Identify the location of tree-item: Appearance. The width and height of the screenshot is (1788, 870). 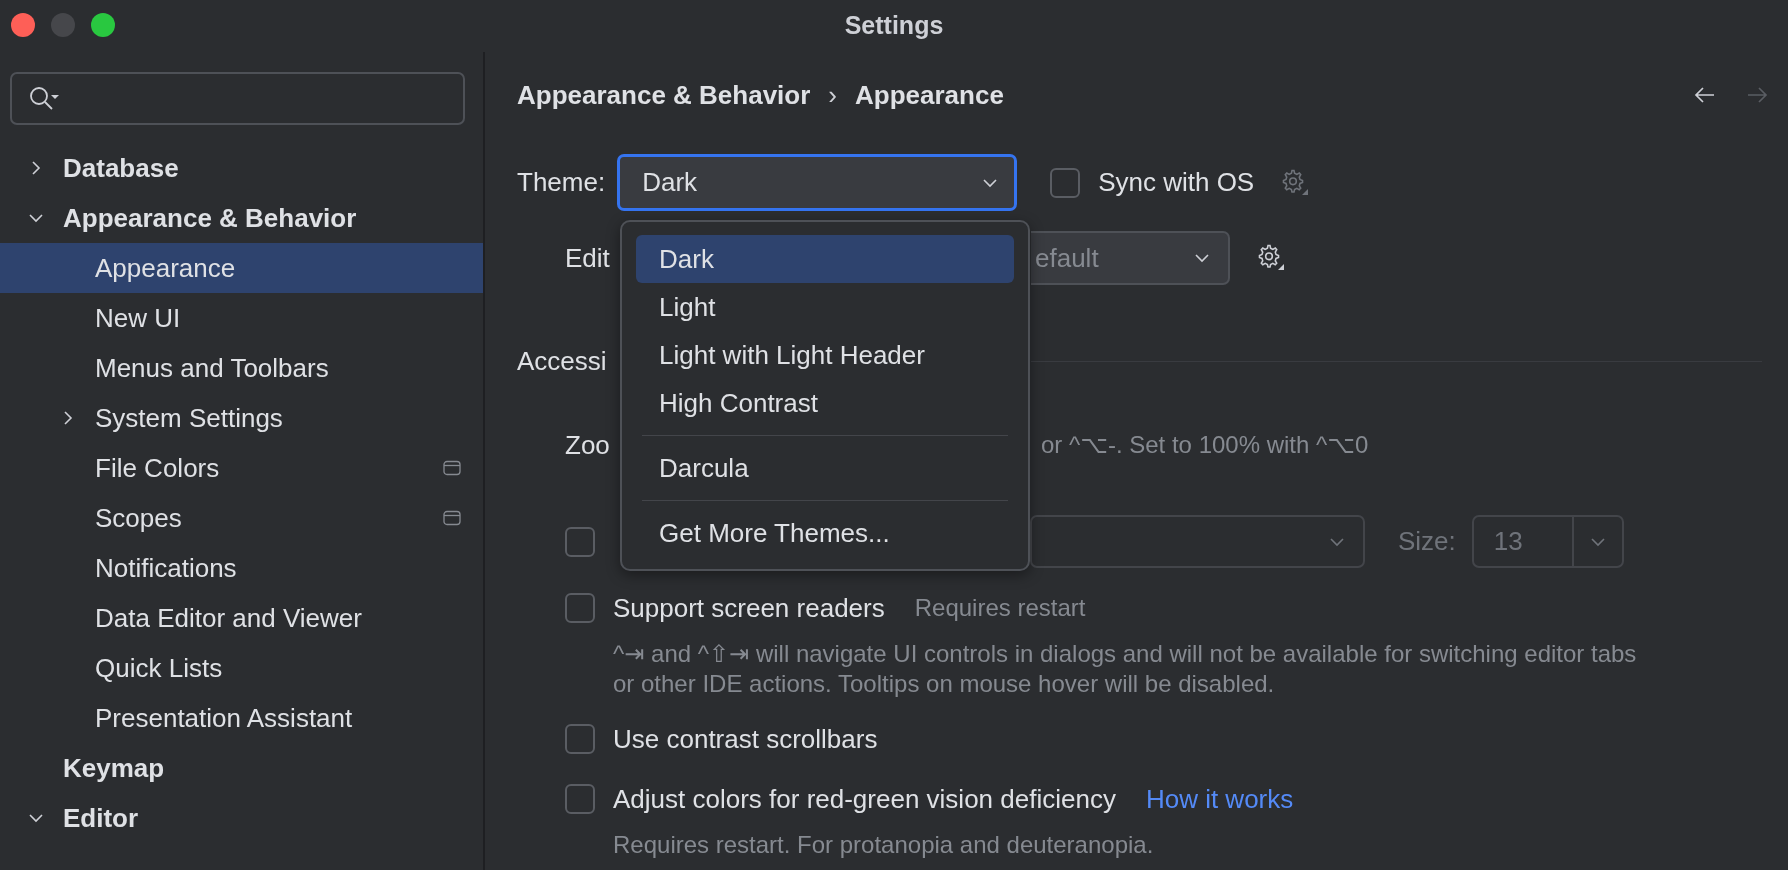
(241, 268).